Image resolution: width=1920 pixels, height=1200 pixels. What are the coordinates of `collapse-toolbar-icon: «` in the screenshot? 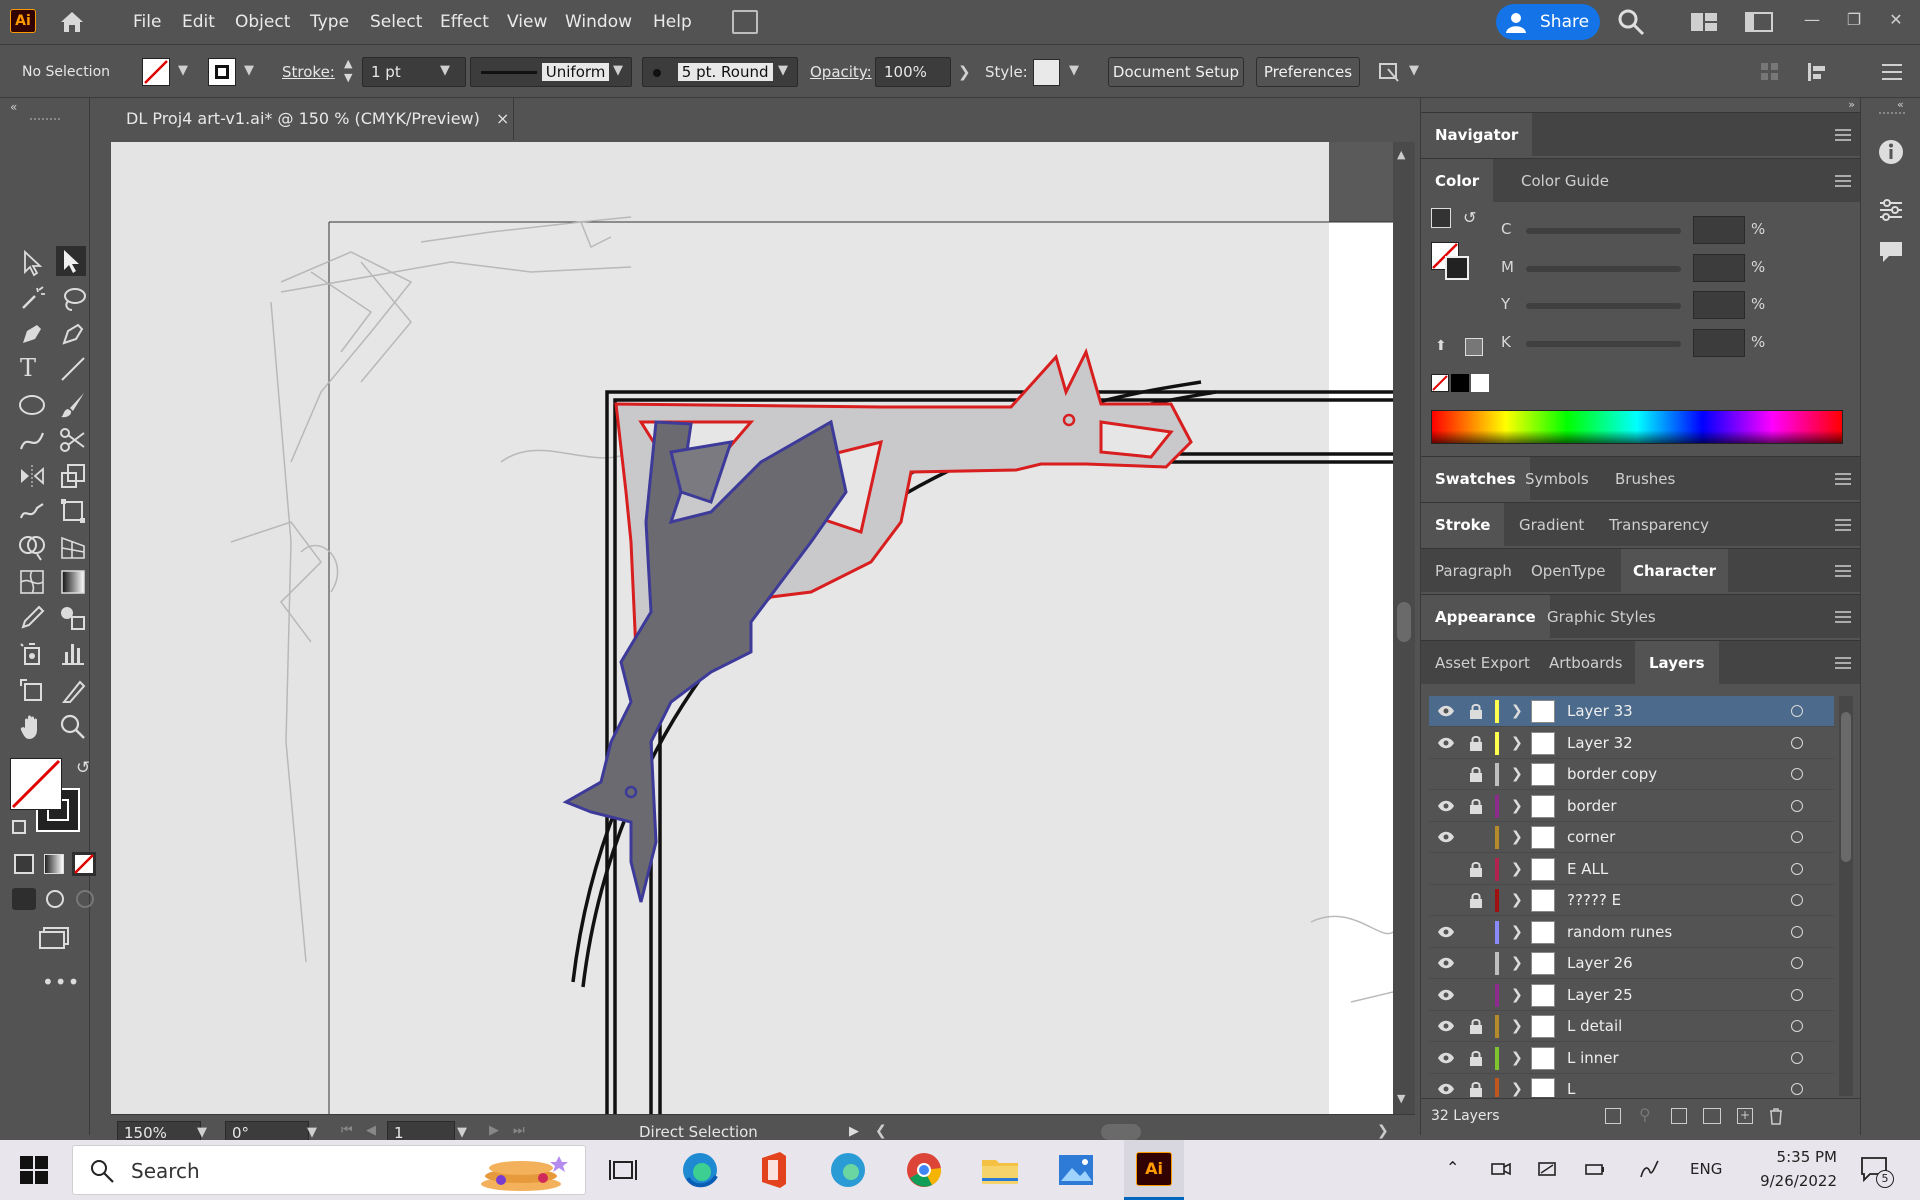 It's located at (13, 107).